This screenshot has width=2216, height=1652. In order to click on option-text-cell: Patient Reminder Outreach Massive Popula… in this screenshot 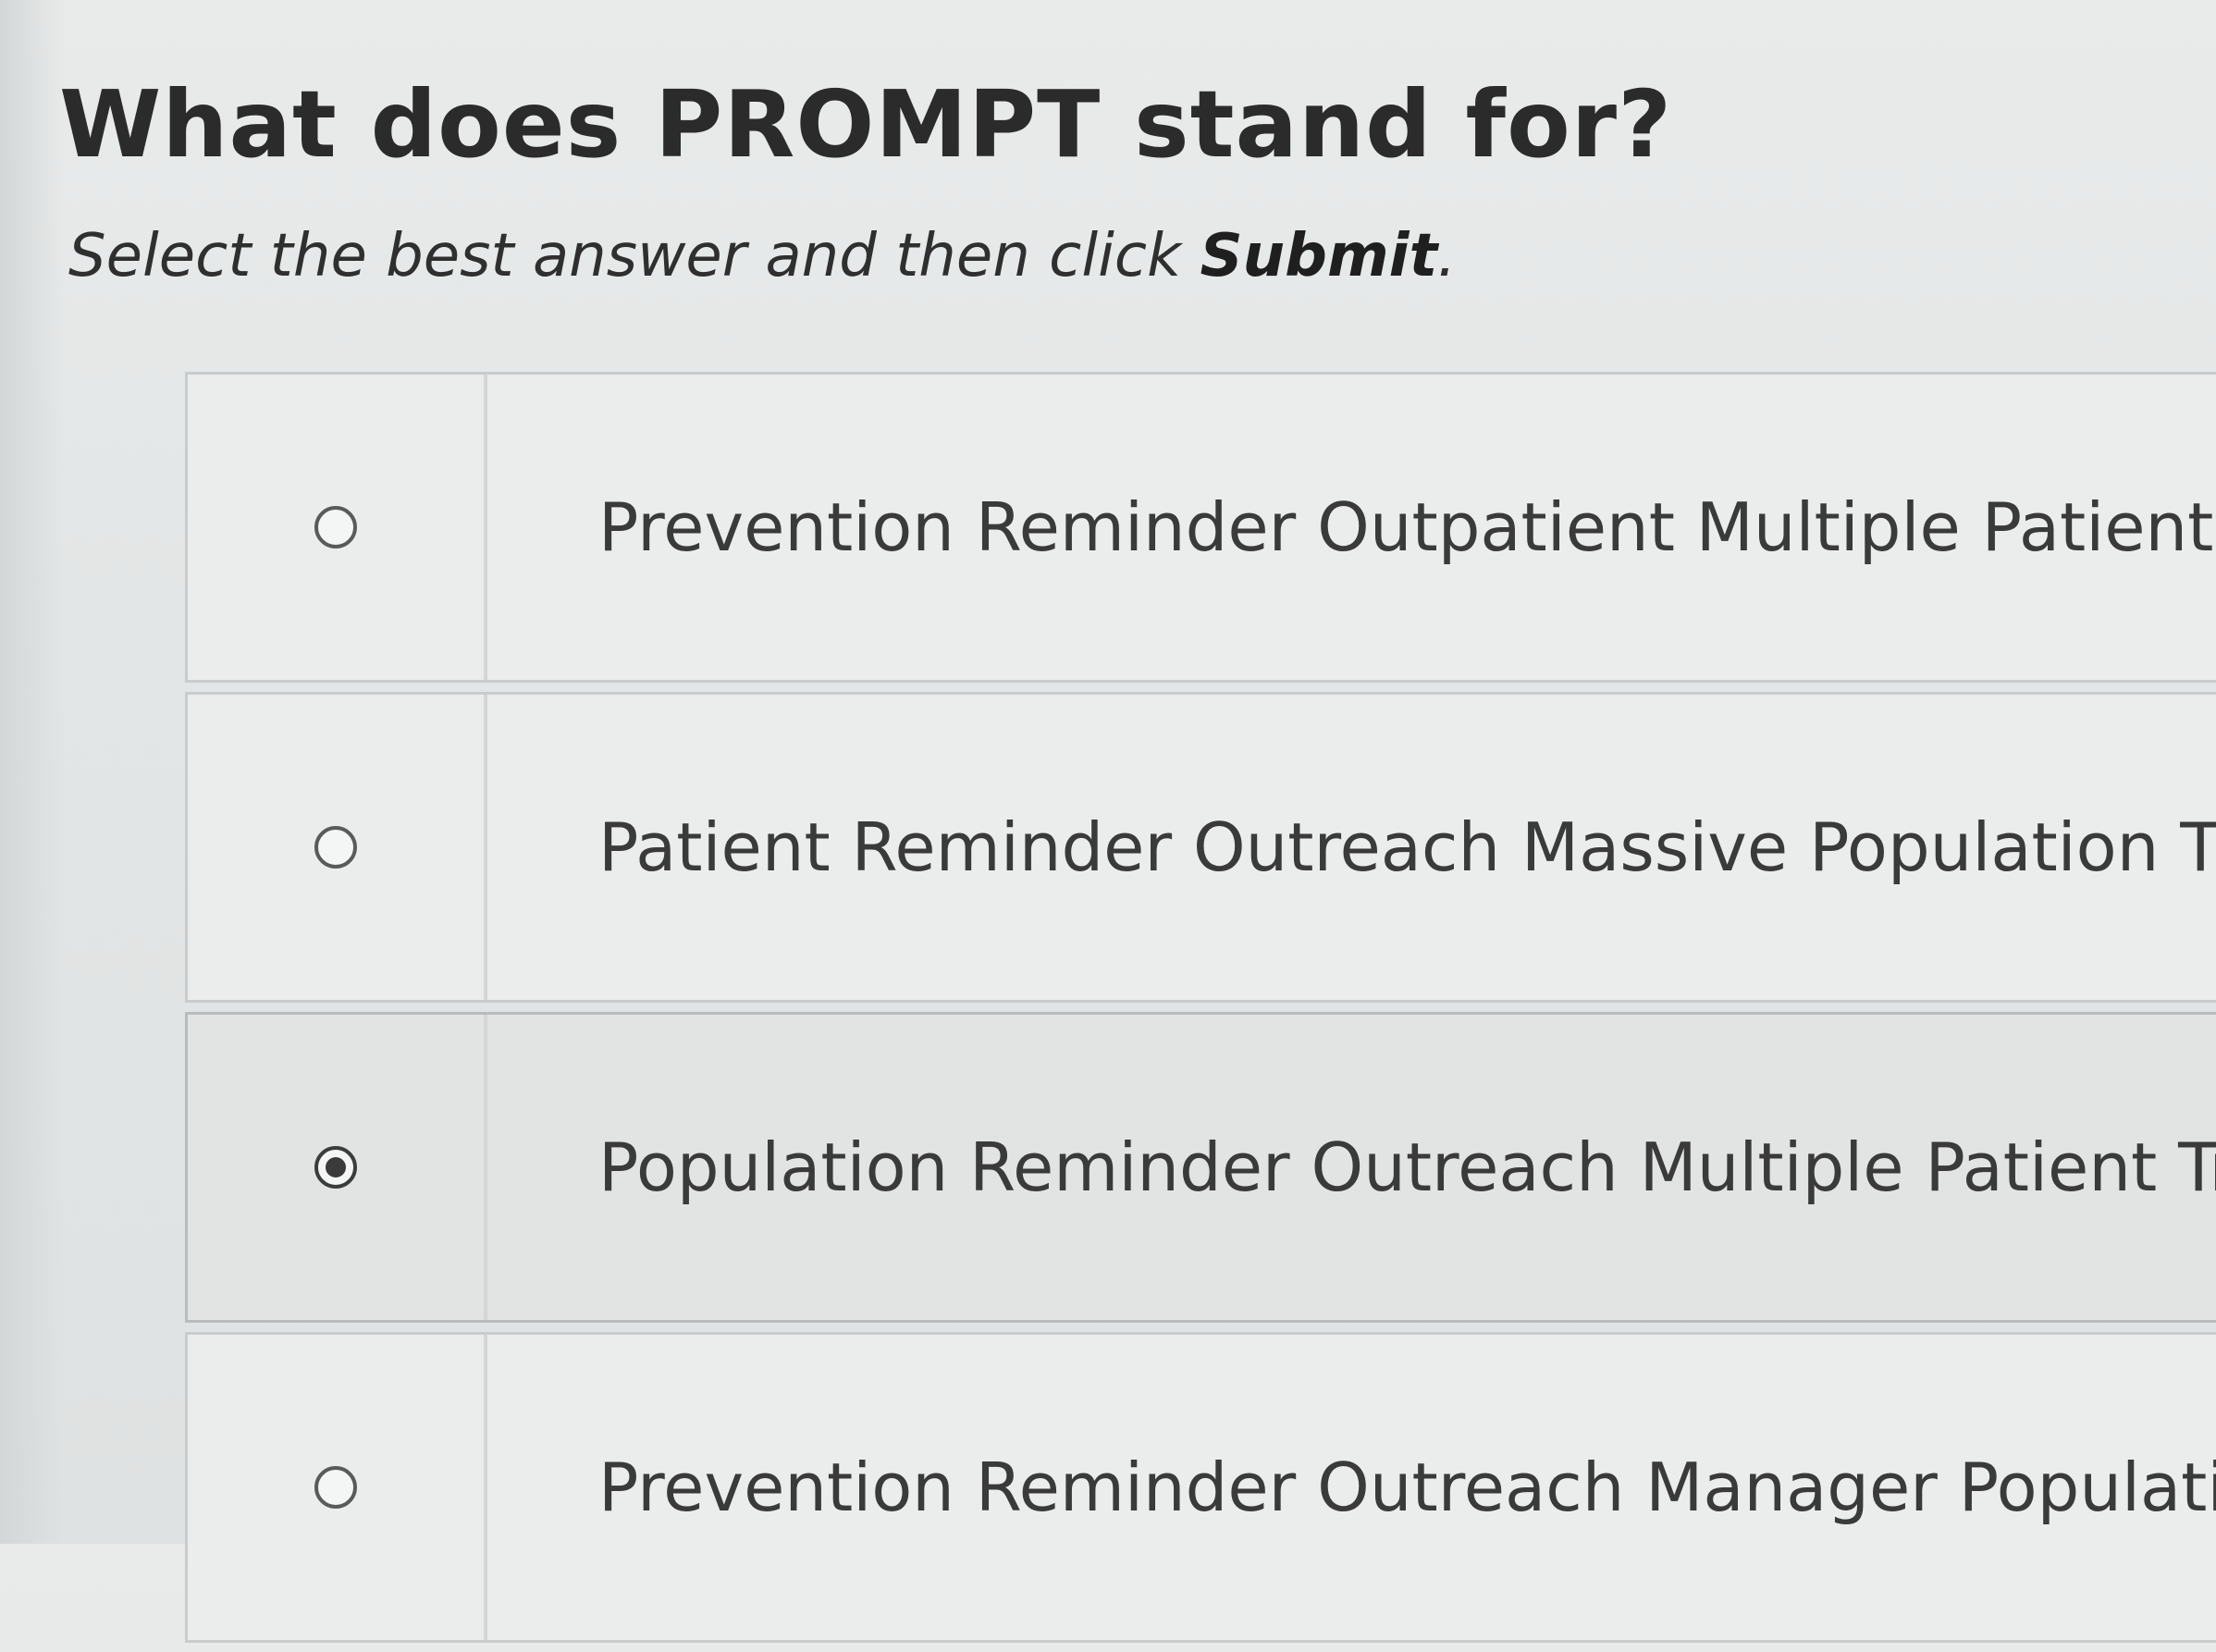, I will do `click(1351, 847)`.